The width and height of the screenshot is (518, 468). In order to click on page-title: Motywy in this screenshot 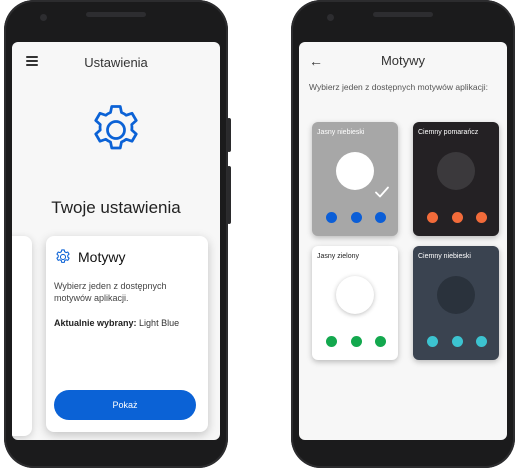, I will do `click(403, 60)`.